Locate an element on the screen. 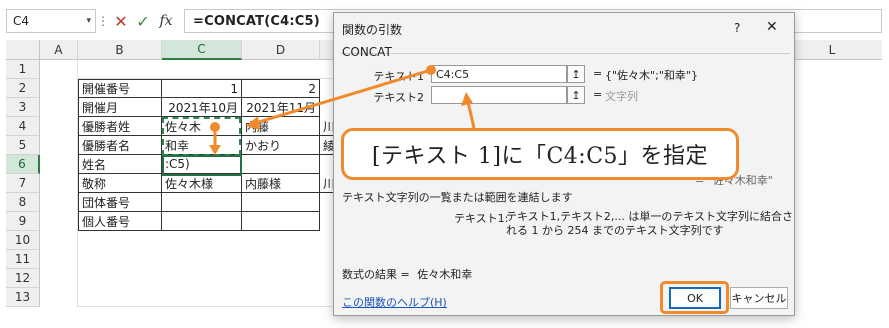  row-header-8: 8 is located at coordinates (23, 202).